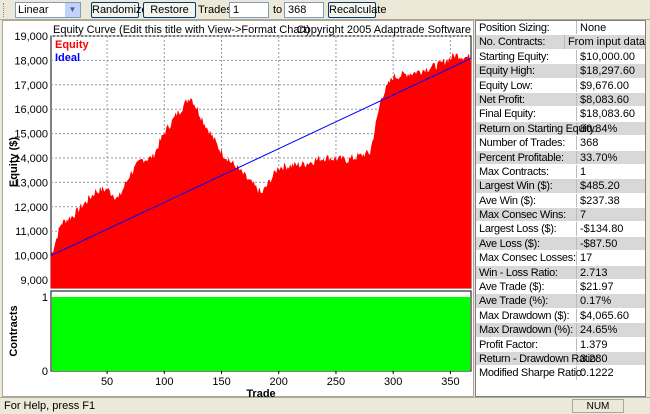 This screenshot has width=650, height=414. Describe the element at coordinates (526, 315) in the screenshot. I see `stat-label: Max Drawdown ($):` at that location.